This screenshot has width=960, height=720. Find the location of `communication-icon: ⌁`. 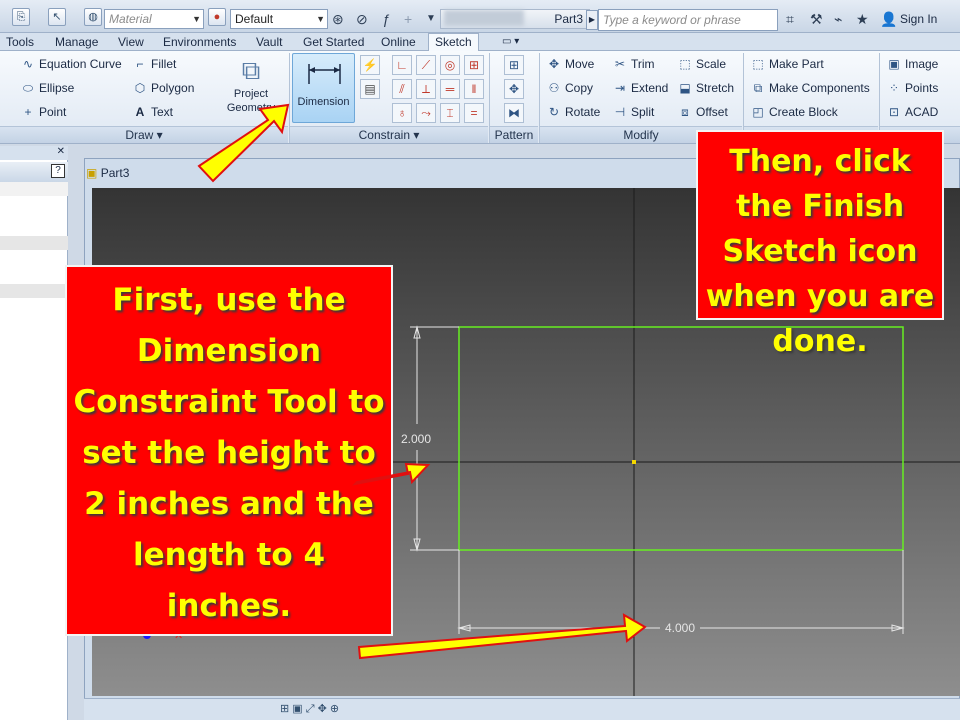

communication-icon: ⌁ is located at coordinates (838, 19).